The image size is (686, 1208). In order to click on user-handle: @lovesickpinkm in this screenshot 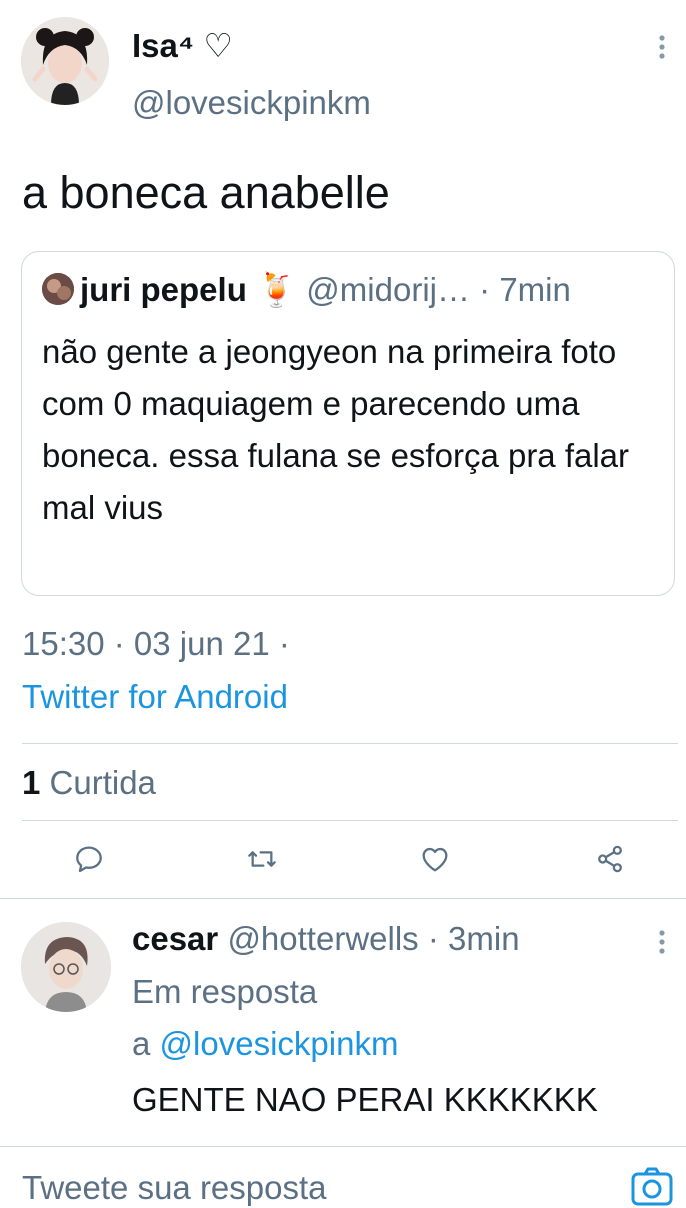, I will do `click(251, 103)`.